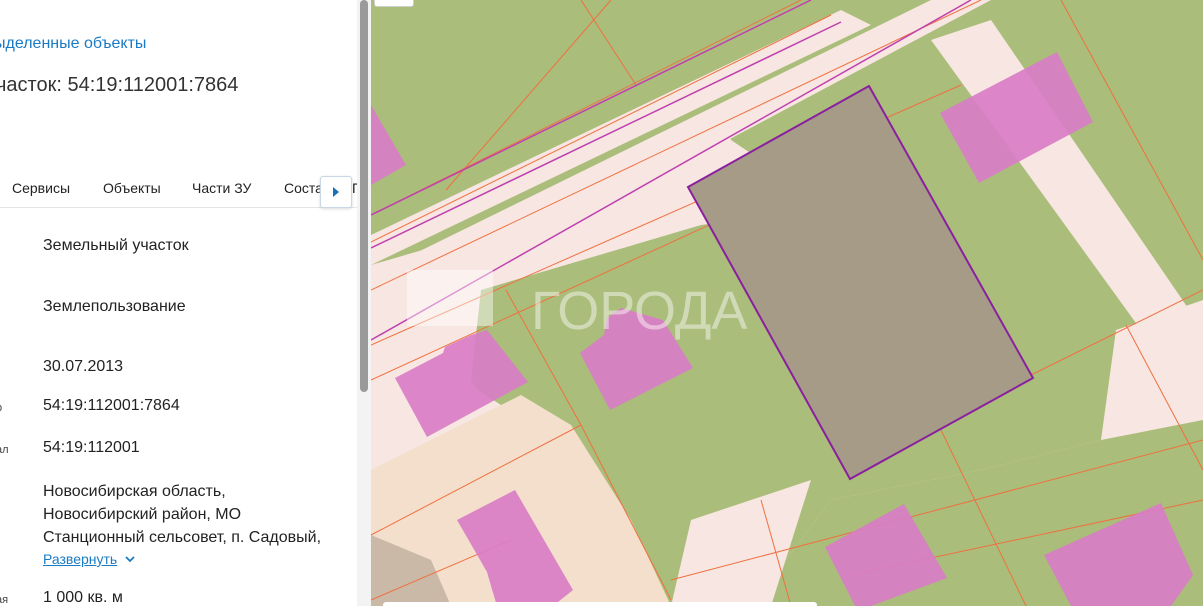 This screenshot has width=1203, height=606. I want to click on cadastral-quarter-label: ал, so click(4, 450).